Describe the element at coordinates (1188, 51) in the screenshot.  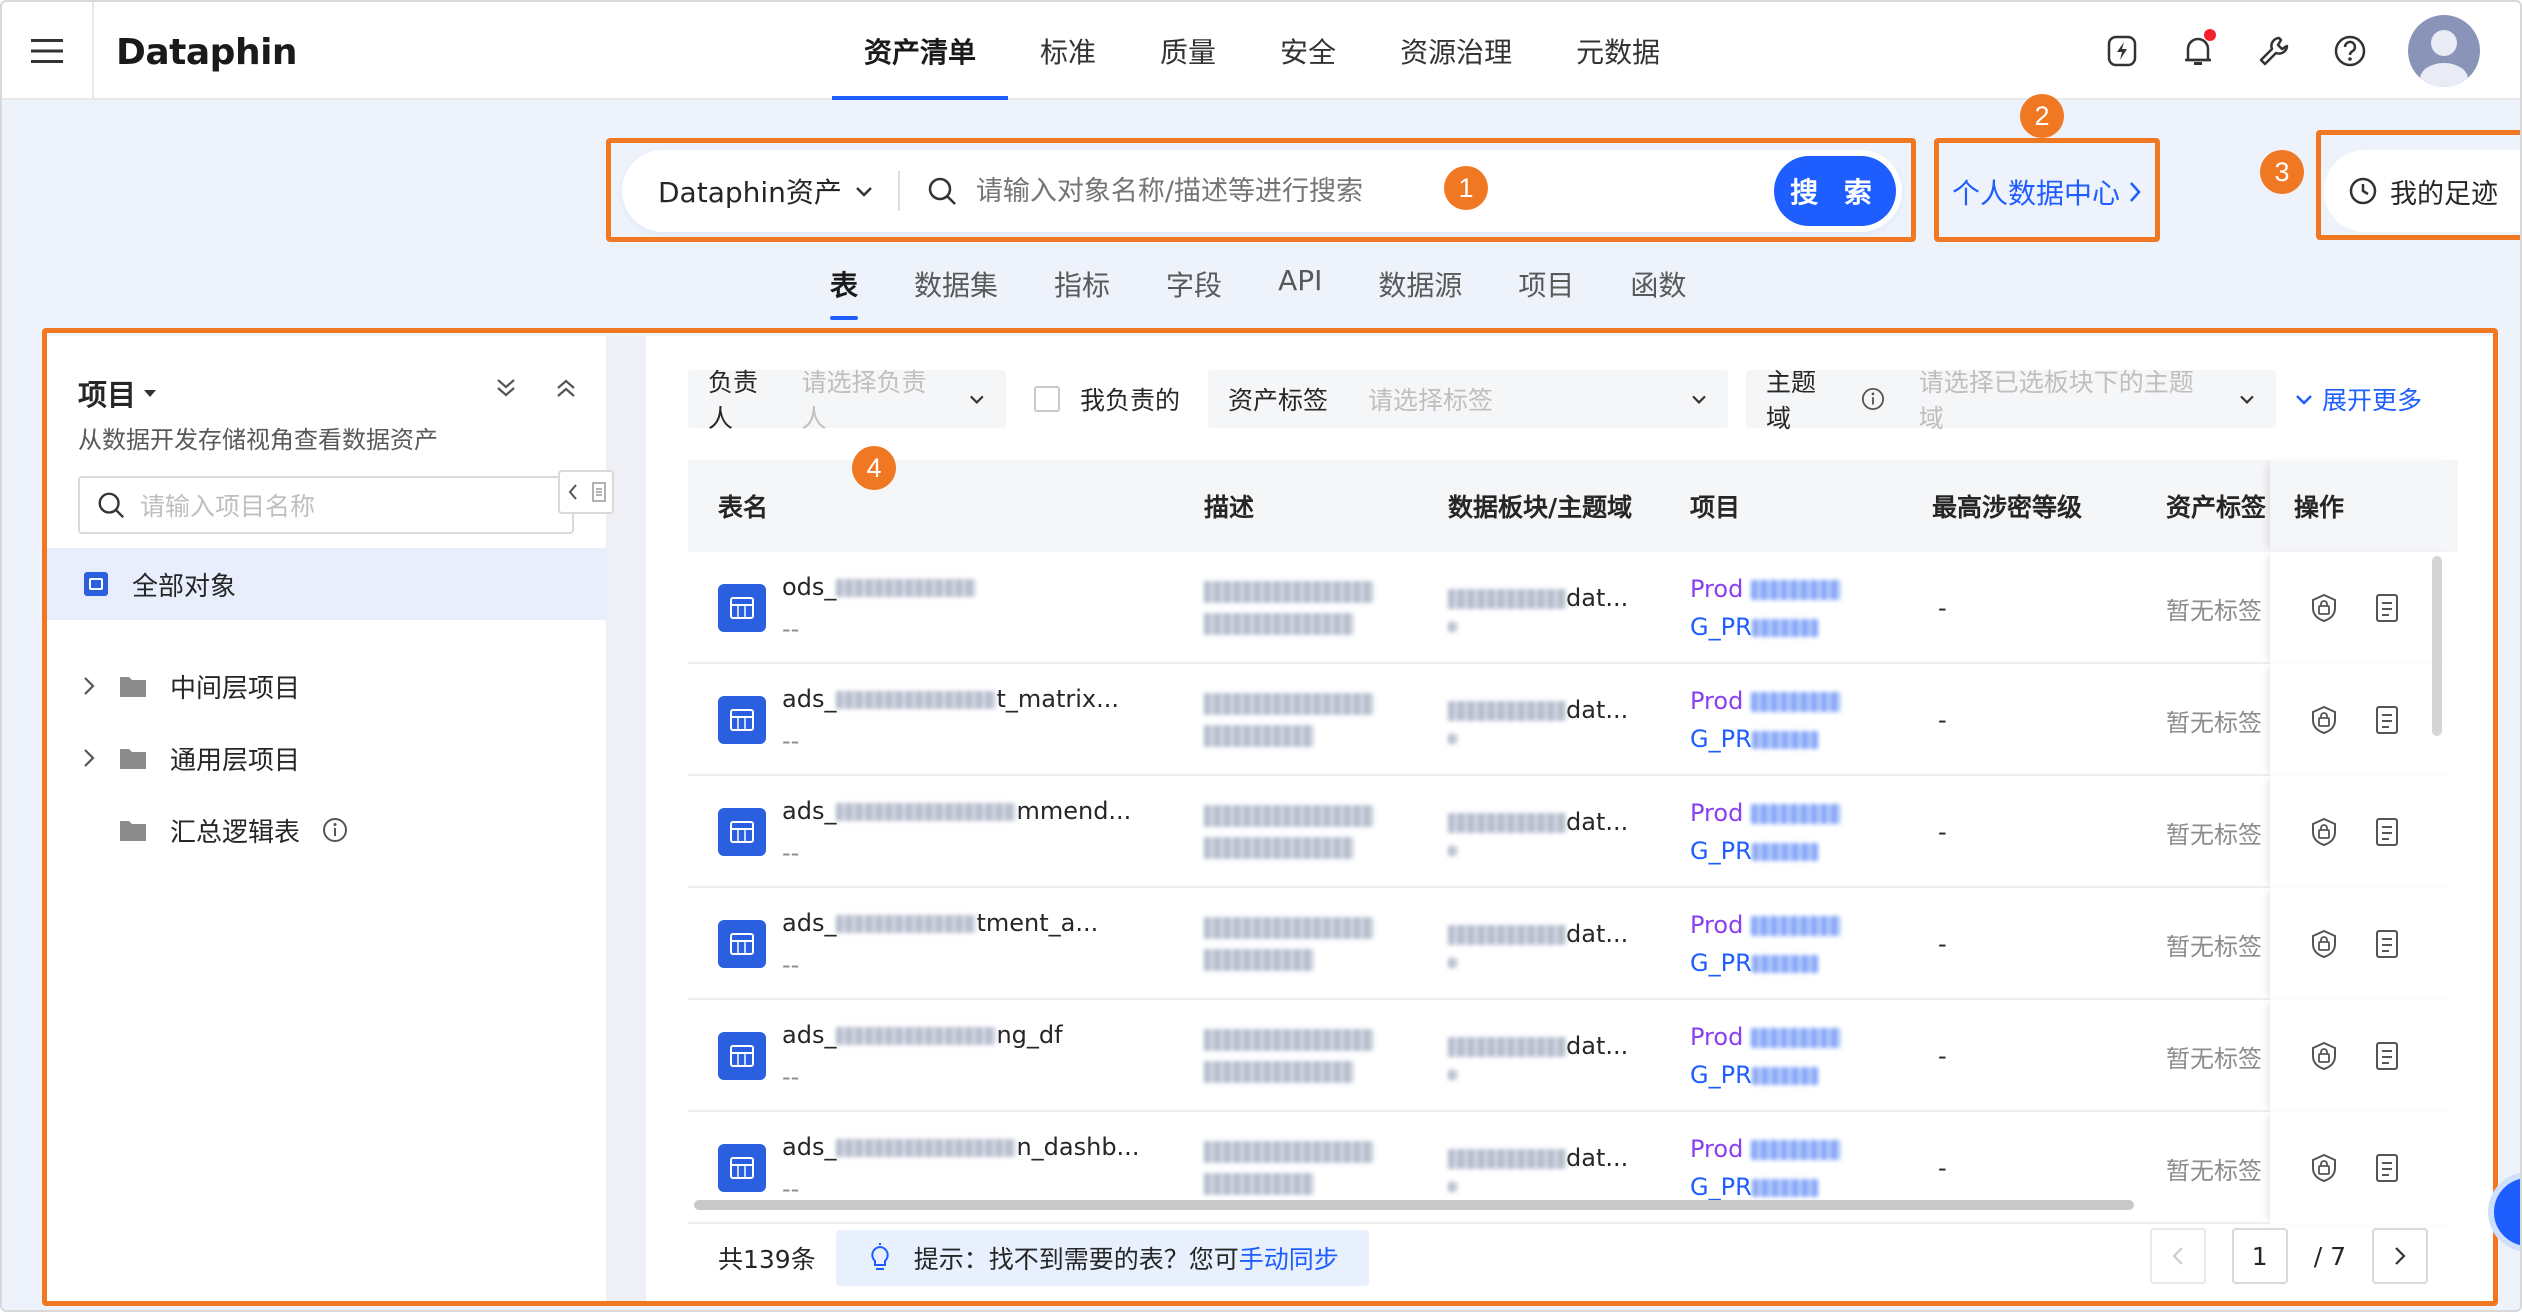
I see `nav-quality: 质量` at that location.